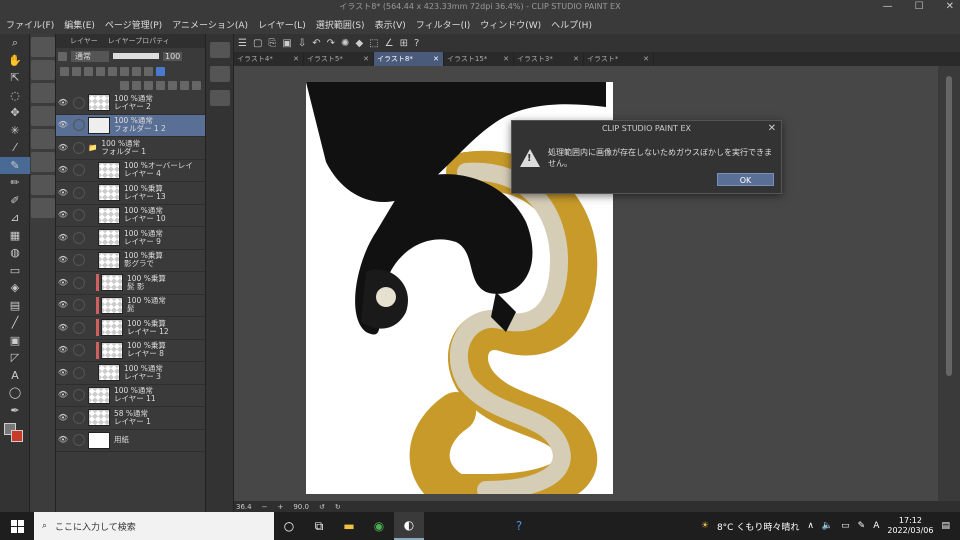  What do you see at coordinates (242, 43) in the screenshot?
I see `menu-icon: ☰` at bounding box center [242, 43].